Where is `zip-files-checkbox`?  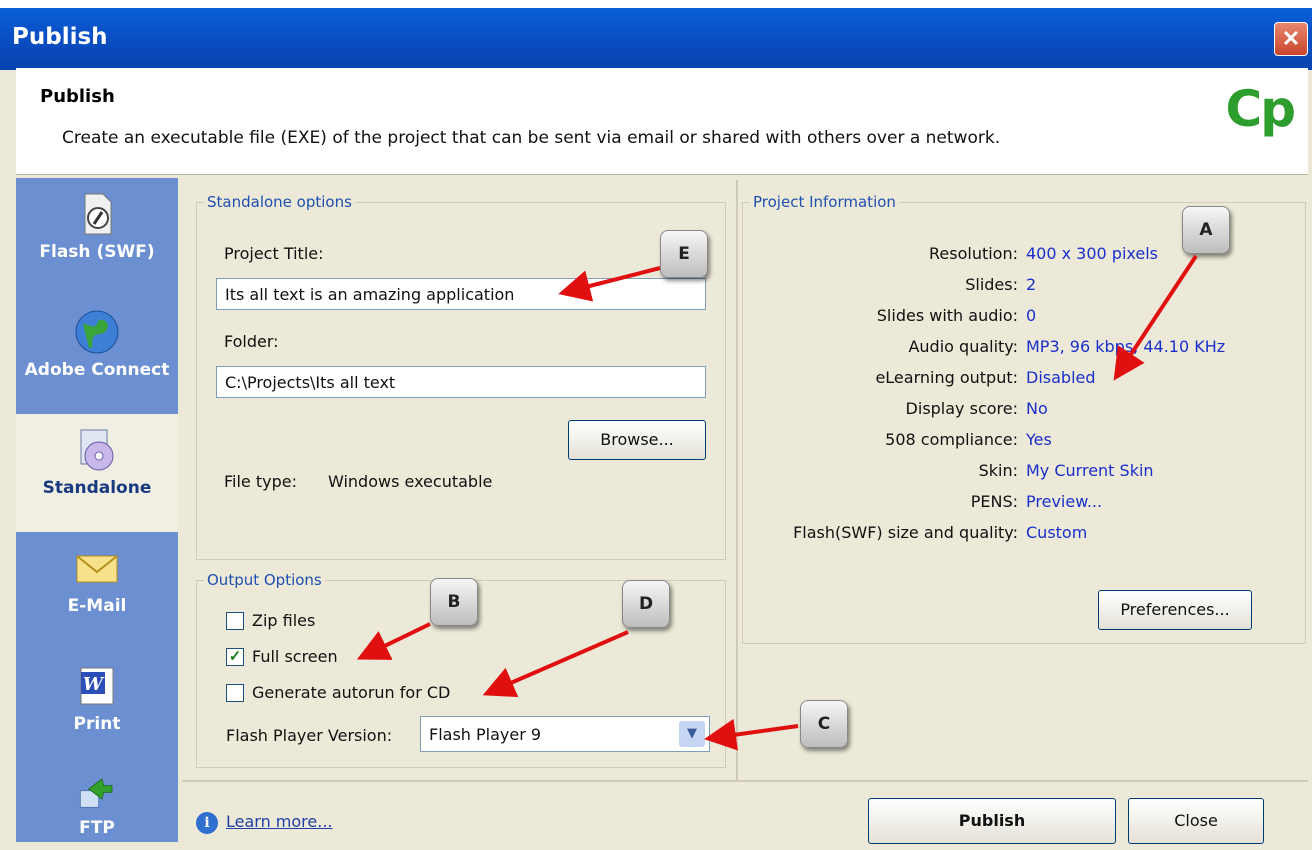 zip-files-checkbox is located at coordinates (235, 621).